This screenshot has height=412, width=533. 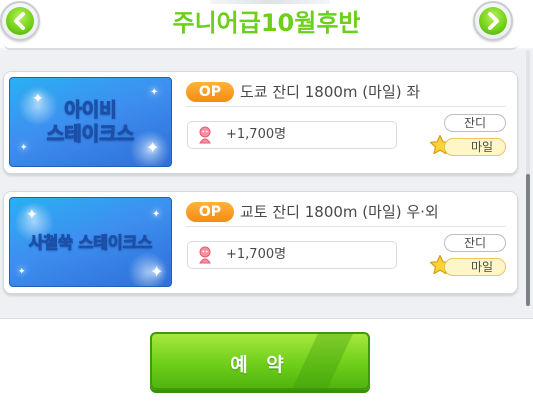 I want to click on banner-title-line: 아이비, so click(x=90, y=110).